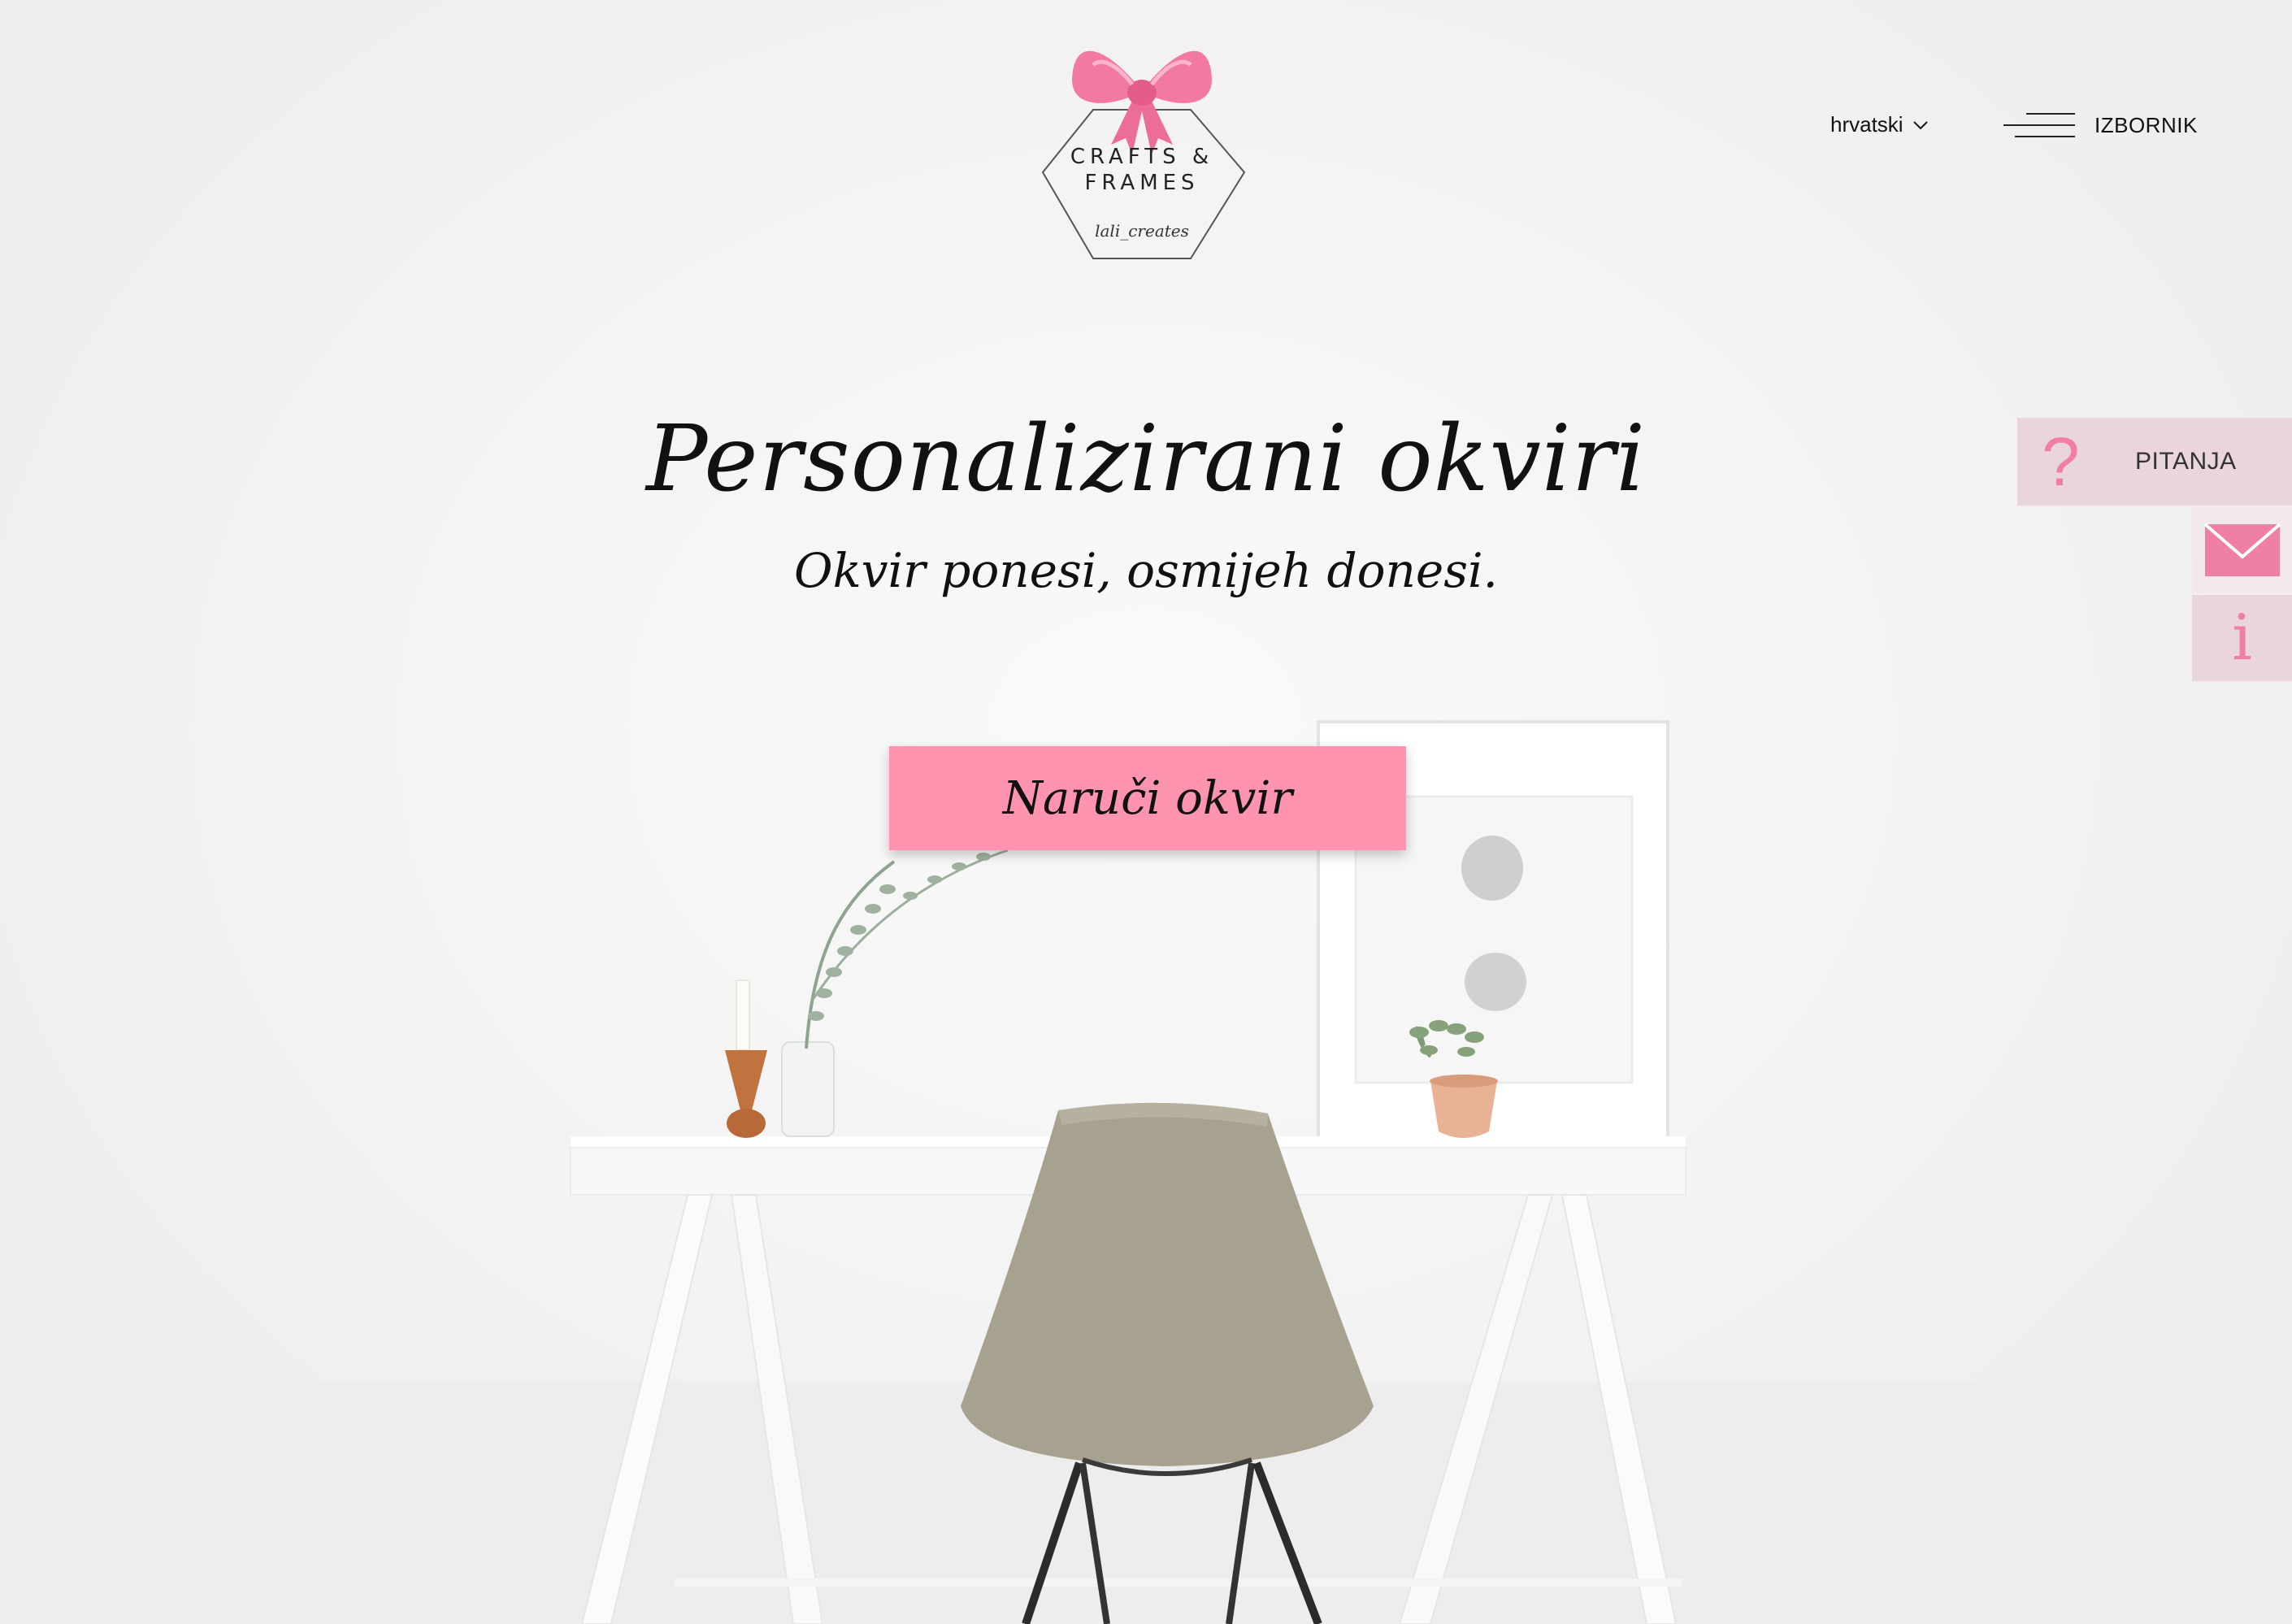  Describe the element at coordinates (2186, 461) in the screenshot. I see `faq-label: PITANJA` at that location.